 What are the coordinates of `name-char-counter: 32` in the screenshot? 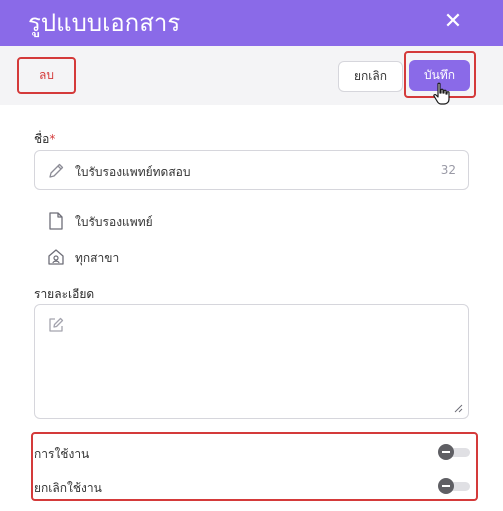 It's located at (448, 170).